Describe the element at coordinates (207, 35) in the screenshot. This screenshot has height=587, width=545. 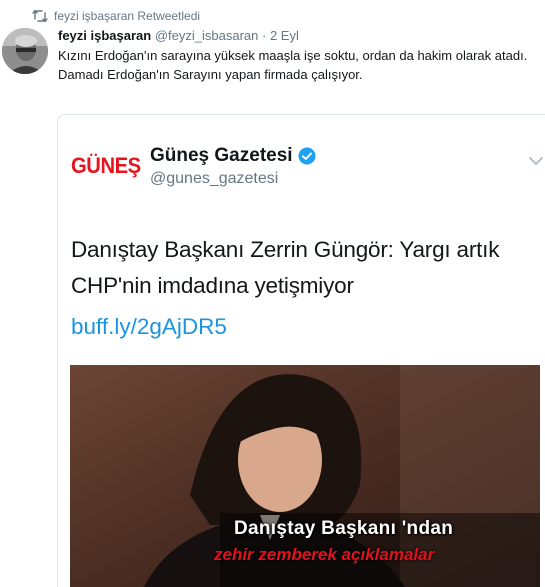
I see `author-handle: @feyzi_isbasaran` at that location.